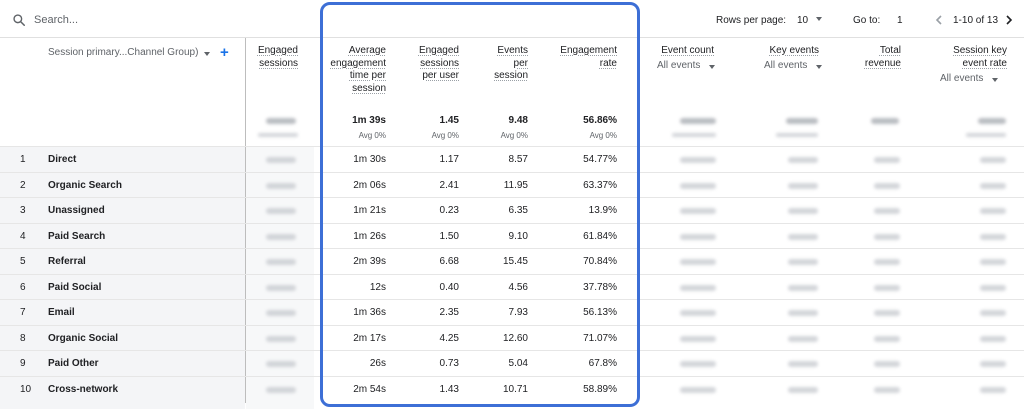 The height and width of the screenshot is (409, 1024). Describe the element at coordinates (19, 20) in the screenshot. I see `search-icon` at that location.